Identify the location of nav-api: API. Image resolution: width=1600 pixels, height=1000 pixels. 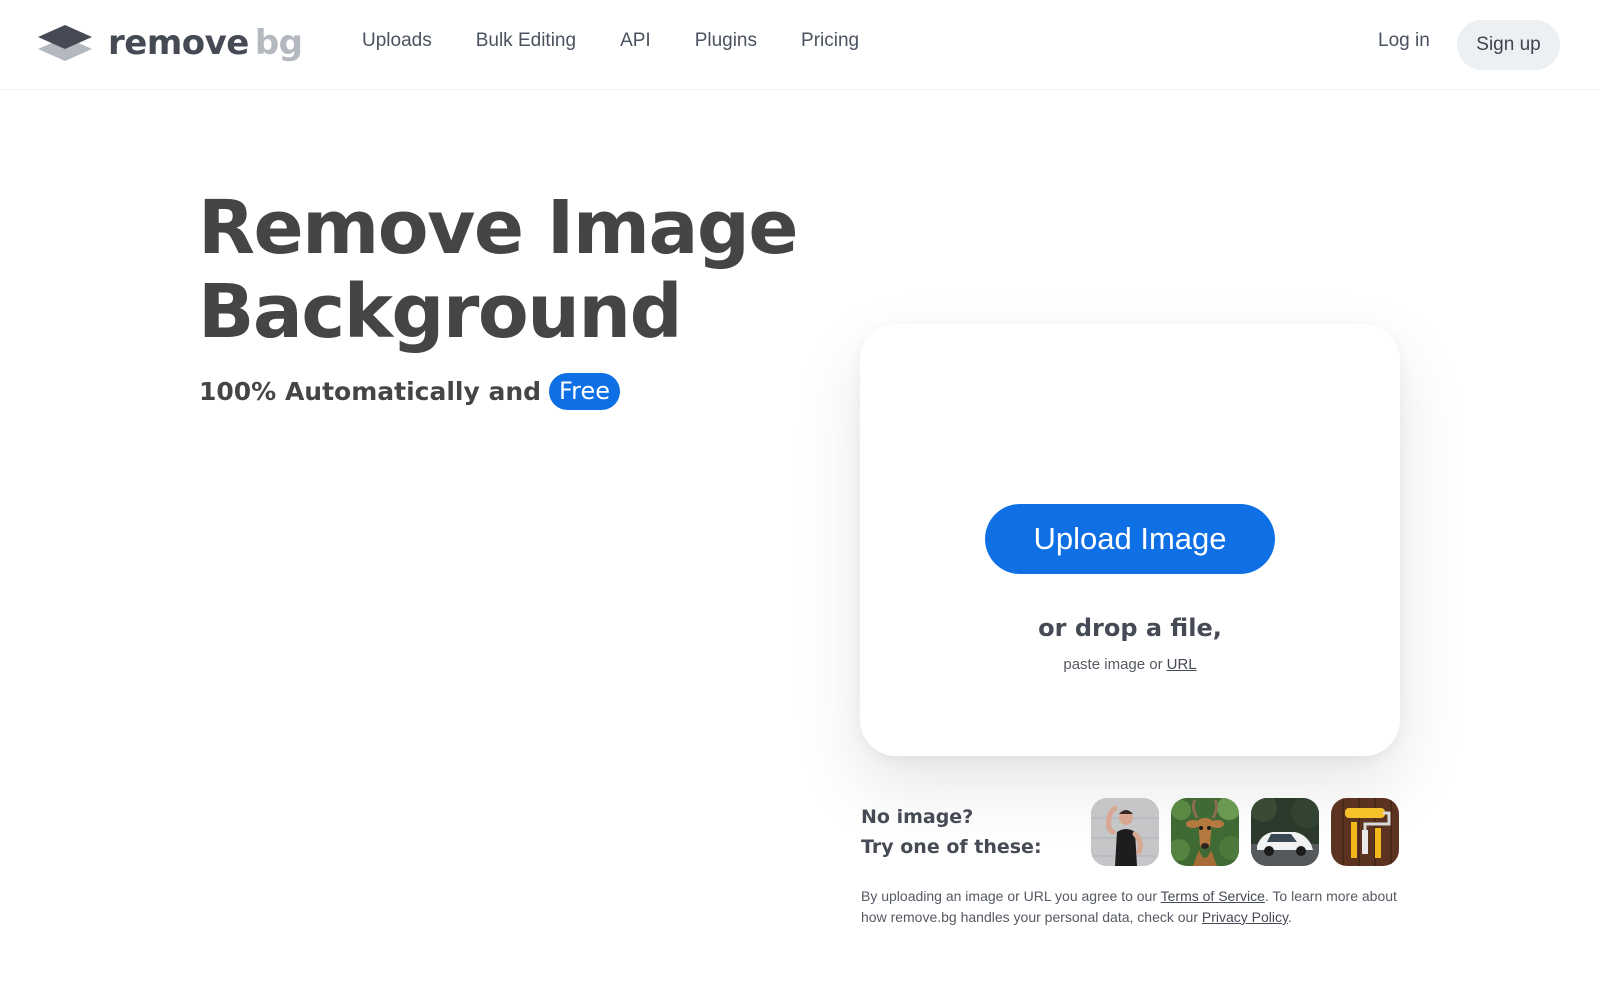
(635, 41).